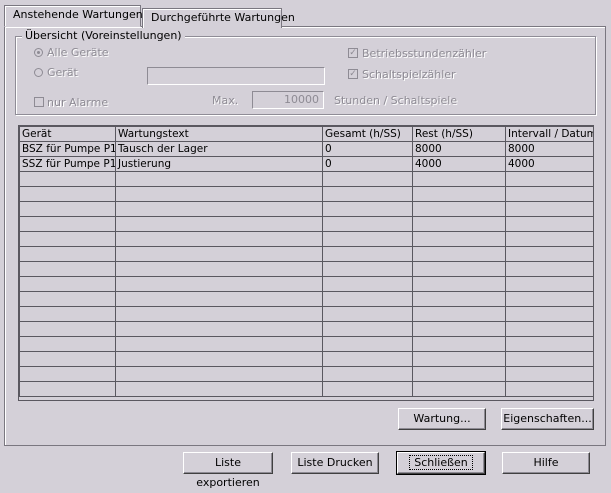 Image resolution: width=611 pixels, height=493 pixels. Describe the element at coordinates (38, 52) in the screenshot. I see `radio-all-devices` at that location.